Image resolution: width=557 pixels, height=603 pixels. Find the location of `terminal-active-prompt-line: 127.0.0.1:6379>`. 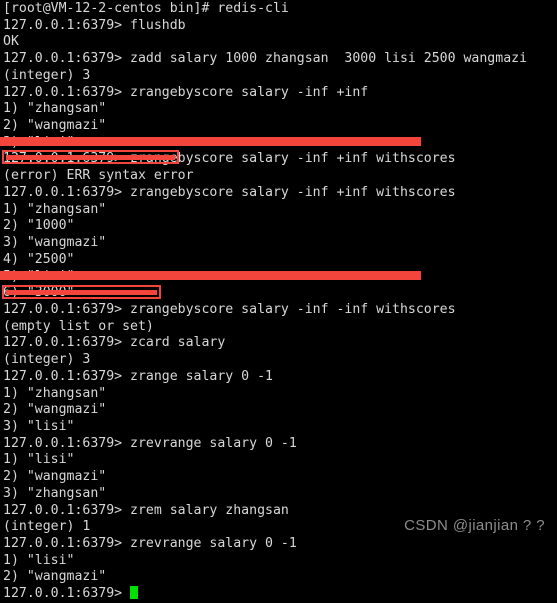

terminal-active-prompt-line: 127.0.0.1:6379> is located at coordinates (280, 594).